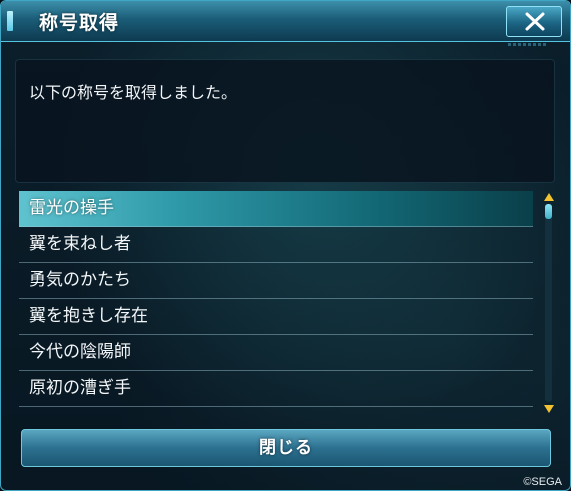 The height and width of the screenshot is (491, 571). Describe the element at coordinates (80, 244) in the screenshot. I see `title-list-item-label: 翼を束ねし者` at that location.